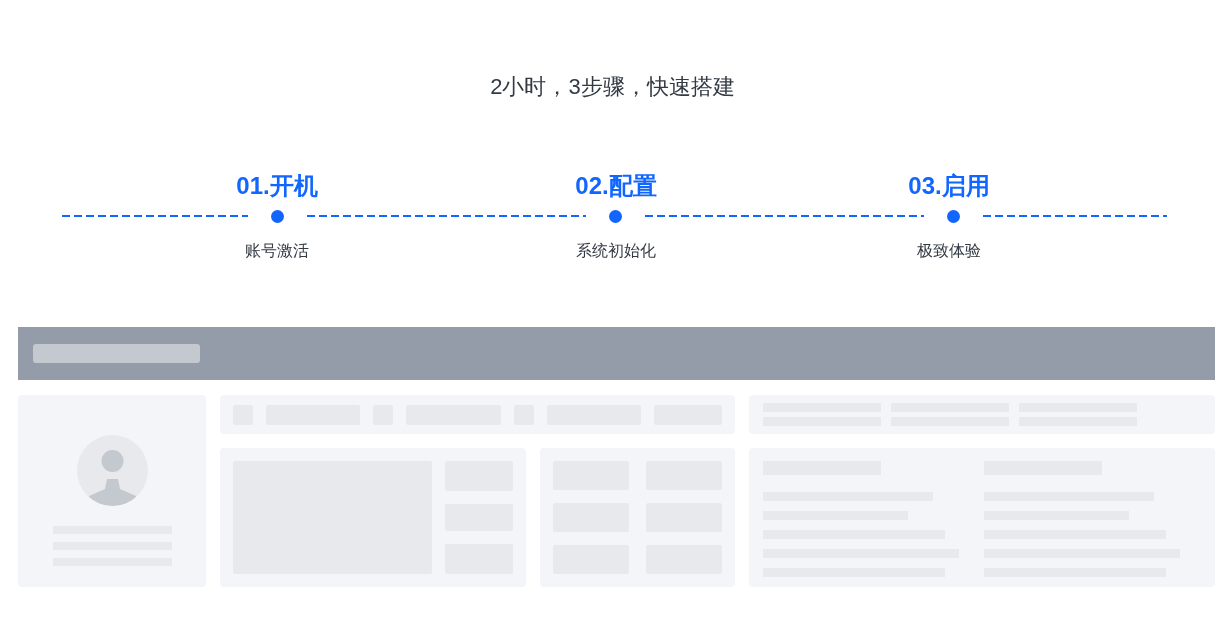 Image resolution: width=1225 pixels, height=641 pixels. Describe the element at coordinates (277, 251) in the screenshot. I see `step-description: 账号激活` at that location.